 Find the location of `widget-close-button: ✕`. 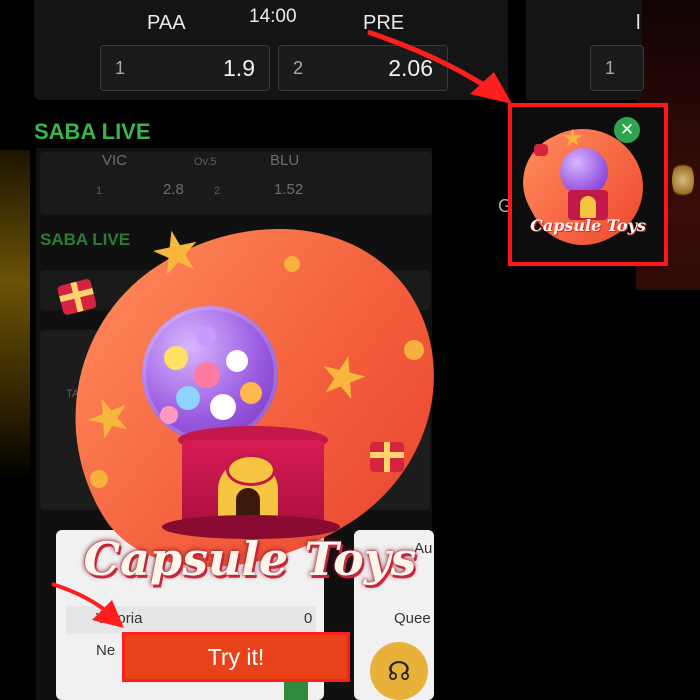

widget-close-button: ✕ is located at coordinates (627, 130).